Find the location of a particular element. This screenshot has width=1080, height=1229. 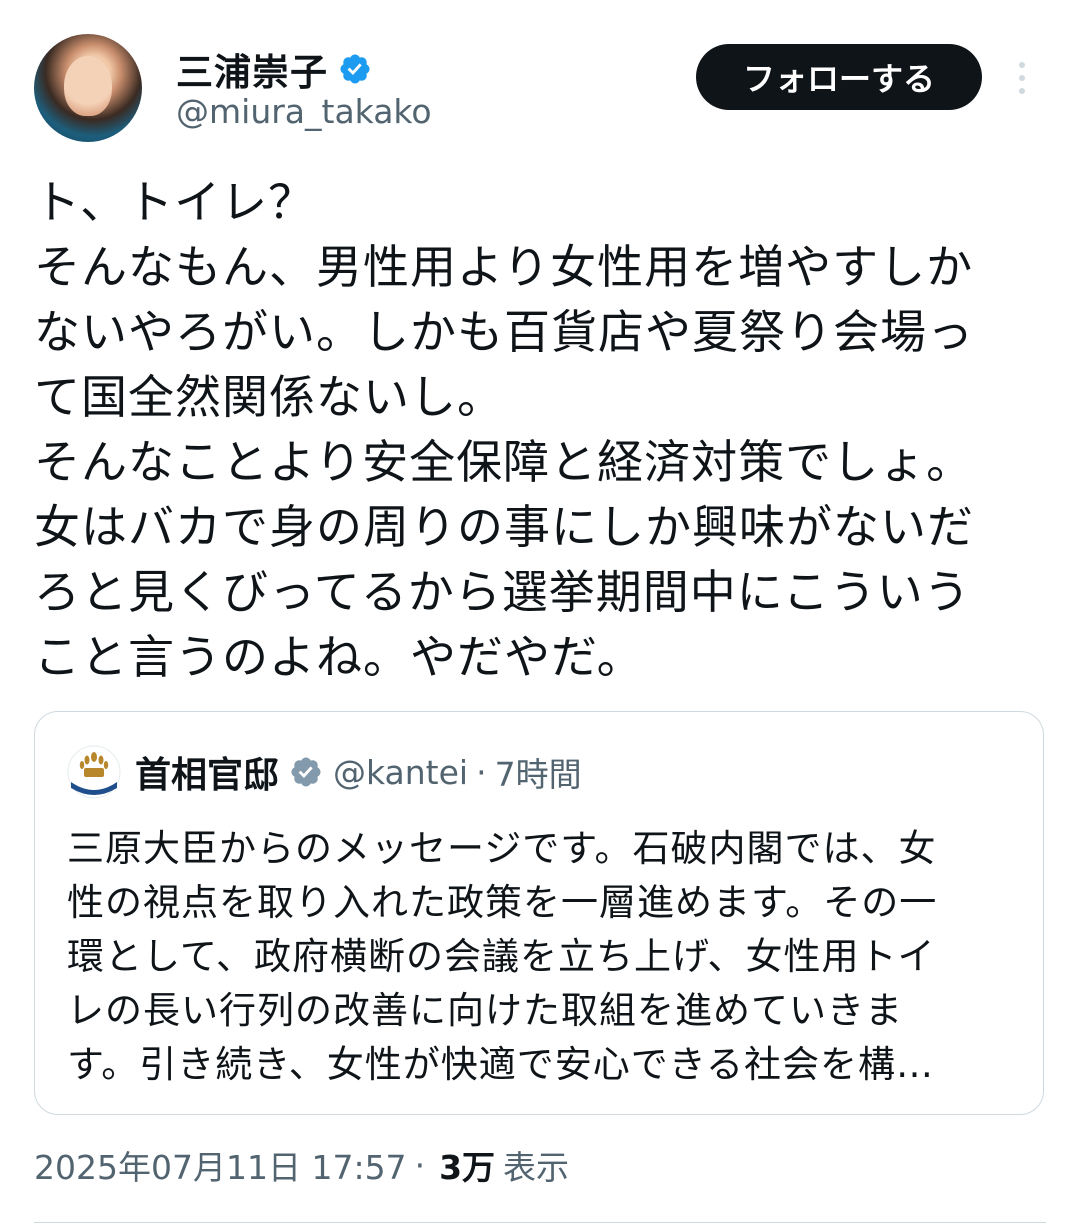

quoted-time: 7時間 is located at coordinates (538, 772).